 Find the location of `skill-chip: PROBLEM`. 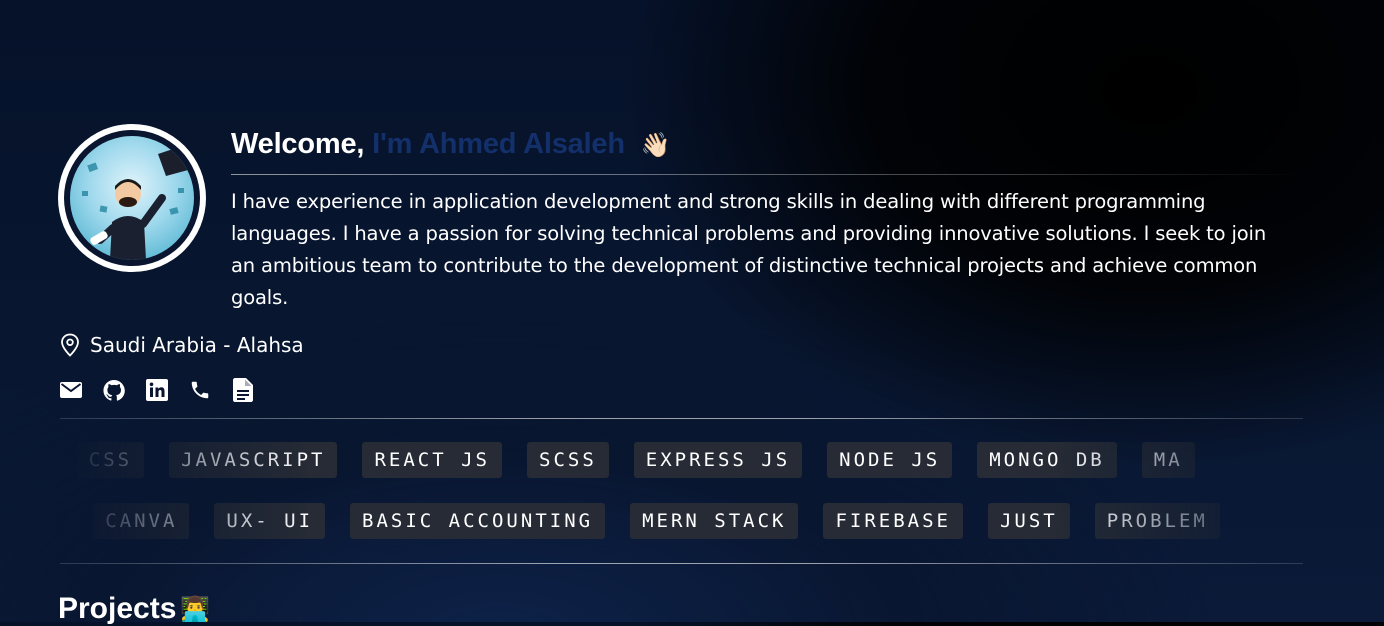

skill-chip: PROBLEM is located at coordinates (1157, 521).